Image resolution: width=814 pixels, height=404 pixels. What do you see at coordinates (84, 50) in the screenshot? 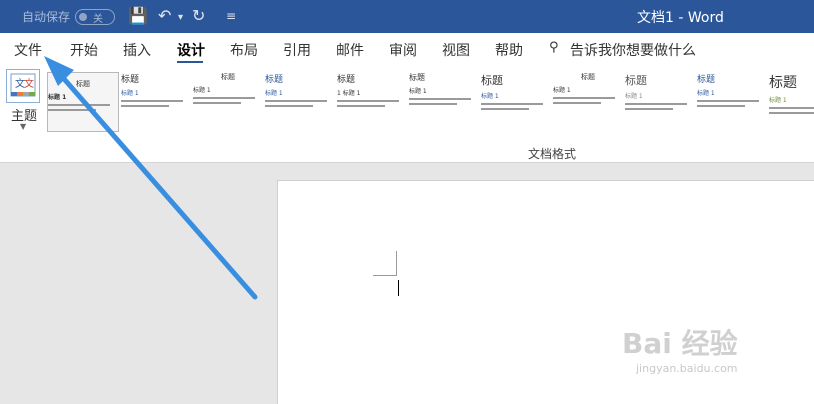
I see `tab-home: 开始` at bounding box center [84, 50].